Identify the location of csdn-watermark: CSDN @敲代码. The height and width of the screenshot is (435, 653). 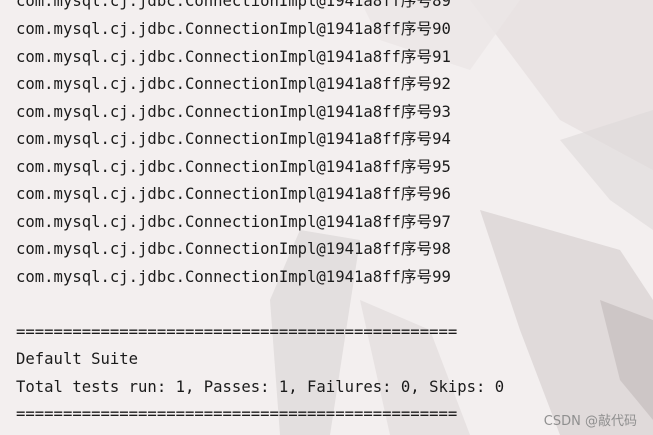
(590, 421).